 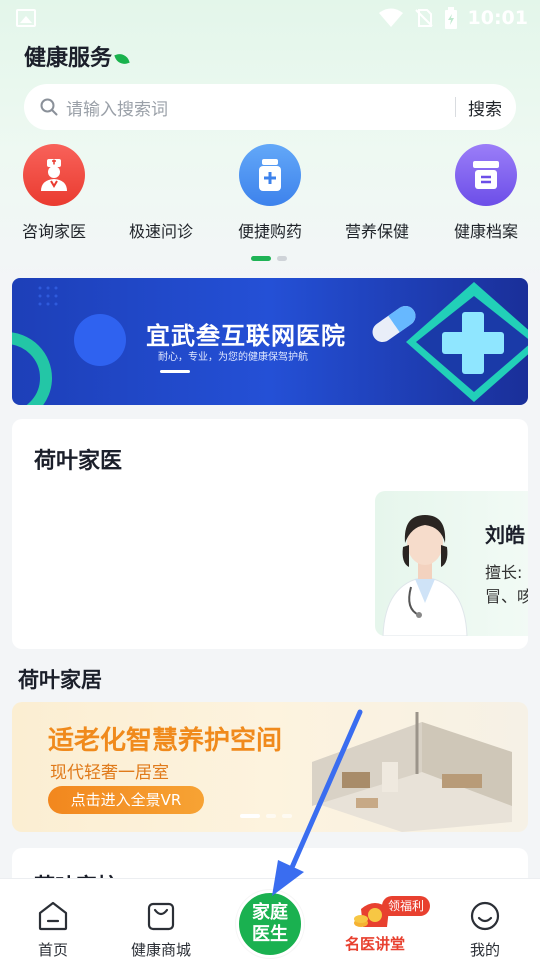 What do you see at coordinates (270, 18) in the screenshot?
I see `status-bar: 10:01` at bounding box center [270, 18].